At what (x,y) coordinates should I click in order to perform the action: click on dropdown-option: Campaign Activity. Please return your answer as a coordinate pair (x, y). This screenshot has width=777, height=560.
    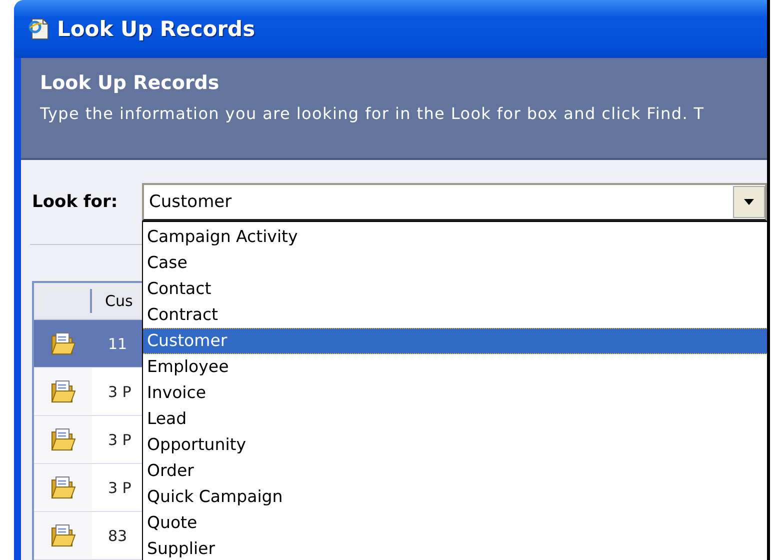
    Looking at the image, I should click on (455, 237).